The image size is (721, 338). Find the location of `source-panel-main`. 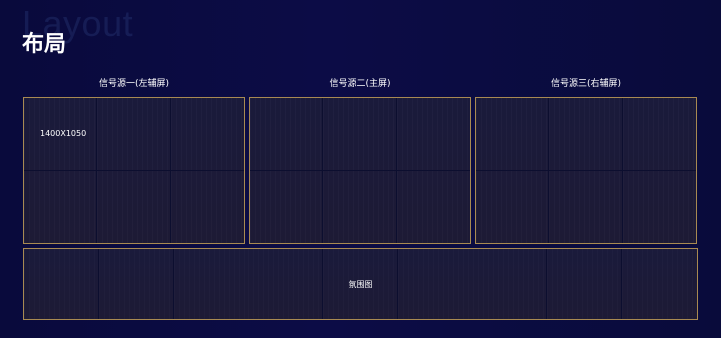

source-panel-main is located at coordinates (360, 170).